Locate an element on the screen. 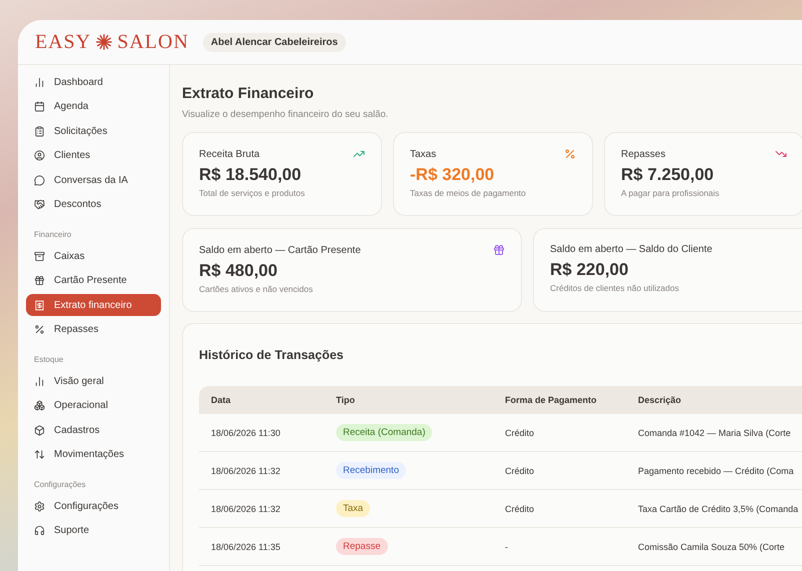 The width and height of the screenshot is (802, 571). handshake-icon is located at coordinates (39, 204).